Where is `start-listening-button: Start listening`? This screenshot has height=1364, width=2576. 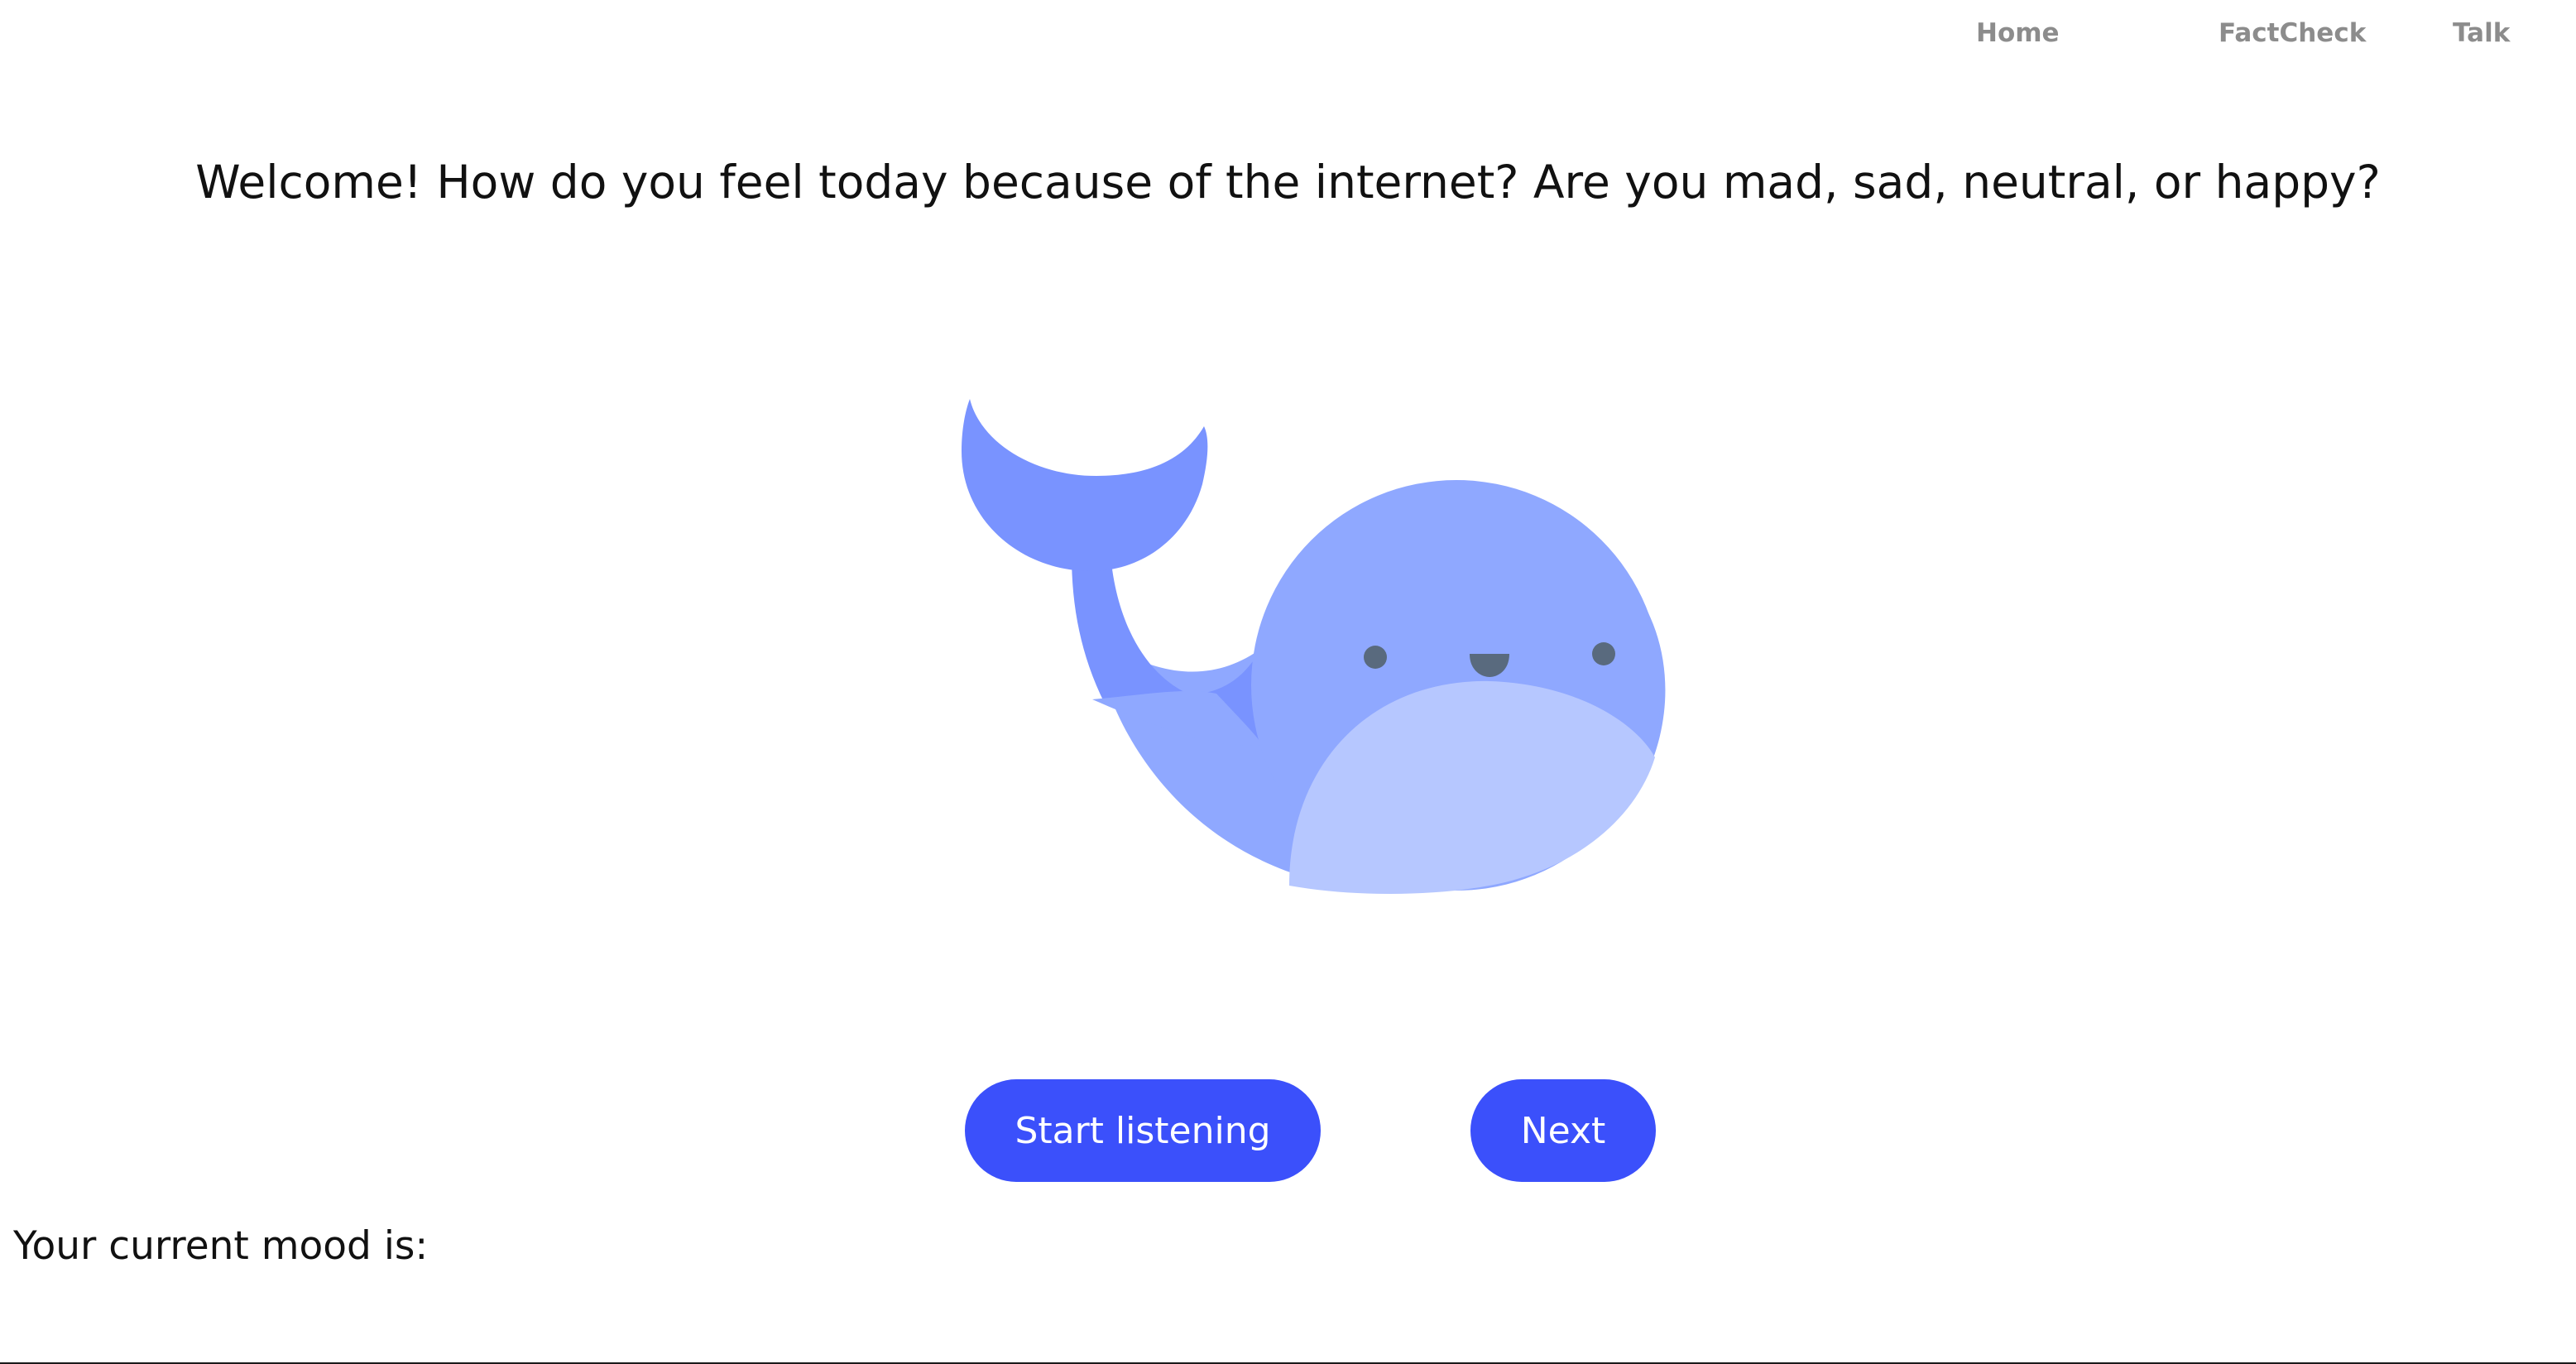 start-listening-button: Start listening is located at coordinates (1143, 1130).